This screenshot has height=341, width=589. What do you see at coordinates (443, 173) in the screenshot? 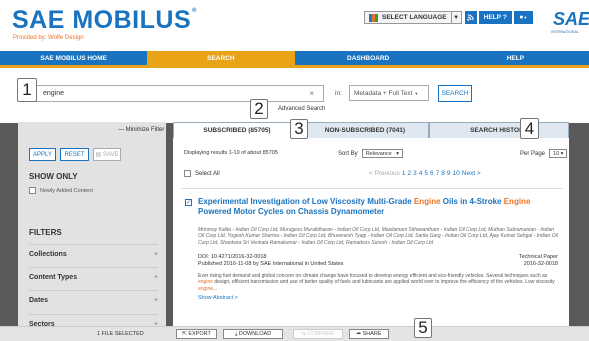
I see `page-link: 8` at bounding box center [443, 173].